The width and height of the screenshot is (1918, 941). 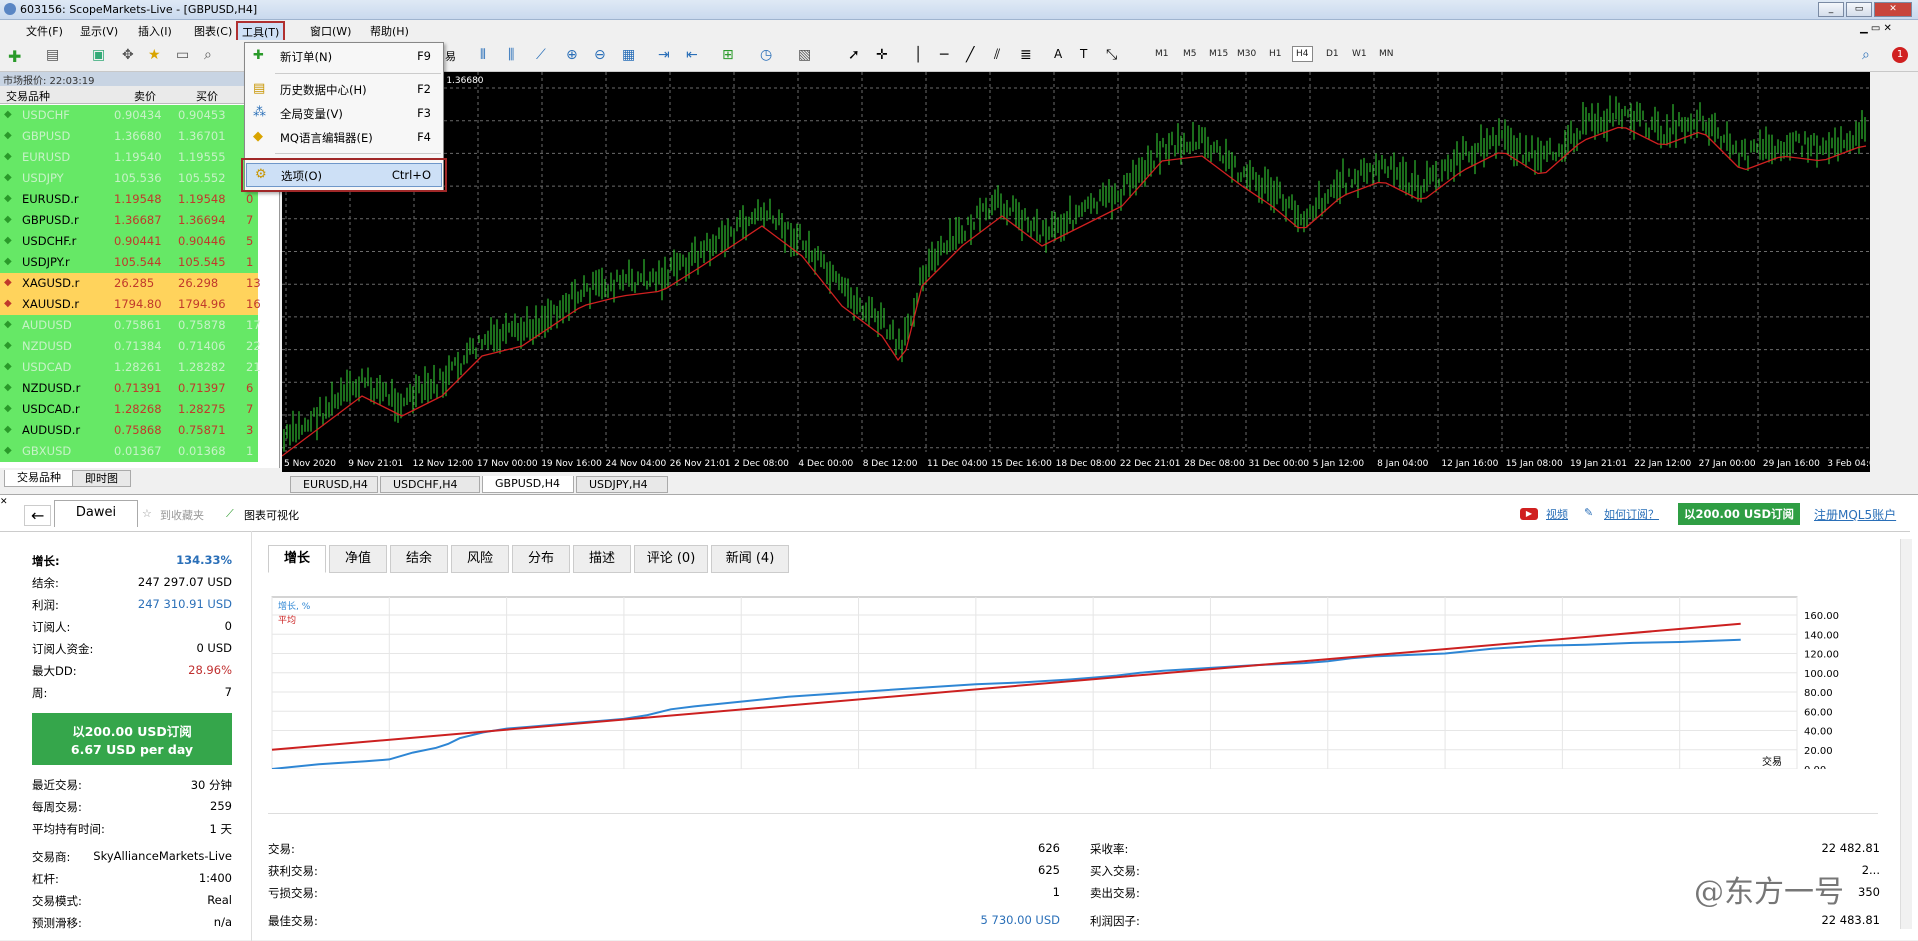 What do you see at coordinates (129, 136) in the screenshot?
I see `market-row: ◆GBPUSD1.366801.367012` at bounding box center [129, 136].